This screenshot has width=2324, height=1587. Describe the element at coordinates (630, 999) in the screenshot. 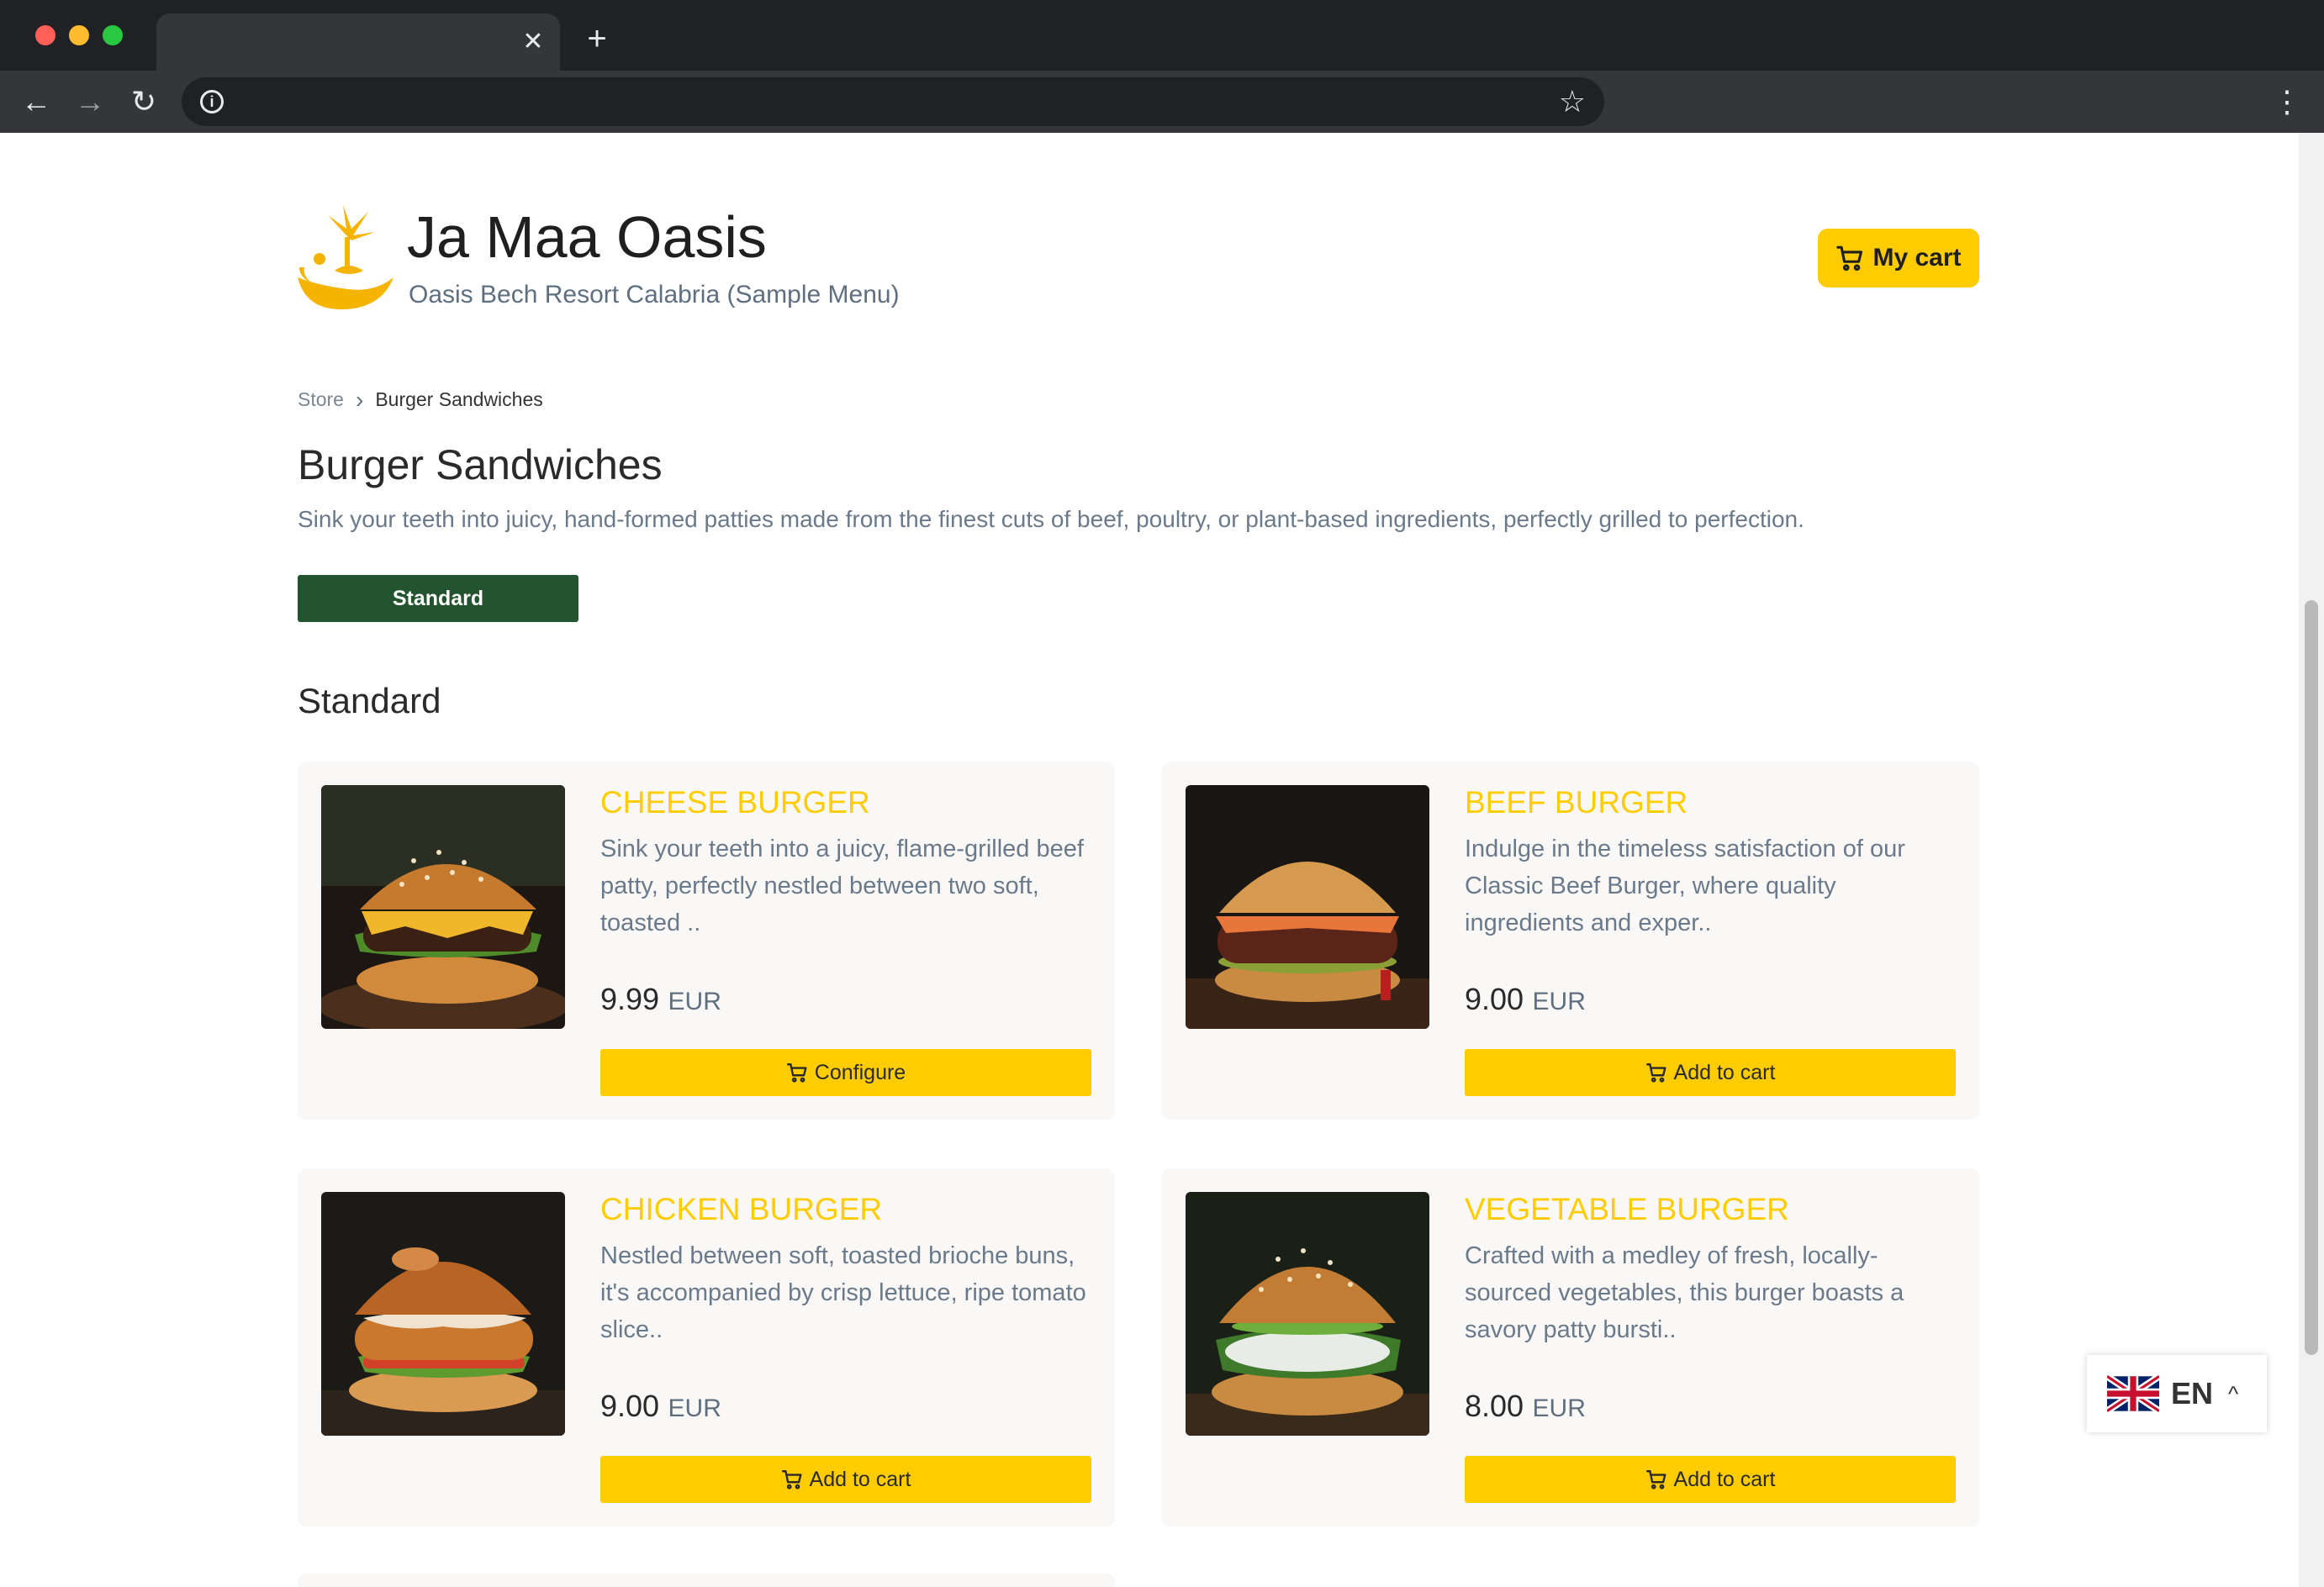

I see `price-value: 9.99` at that location.